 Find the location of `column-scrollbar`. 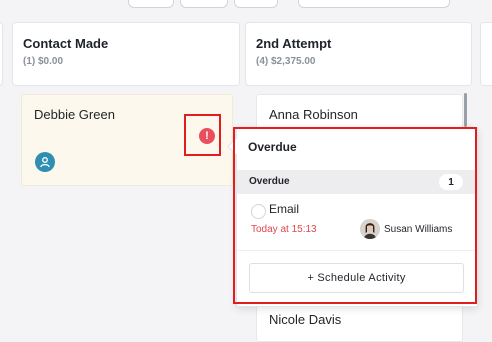

column-scrollbar is located at coordinates (465, 110).